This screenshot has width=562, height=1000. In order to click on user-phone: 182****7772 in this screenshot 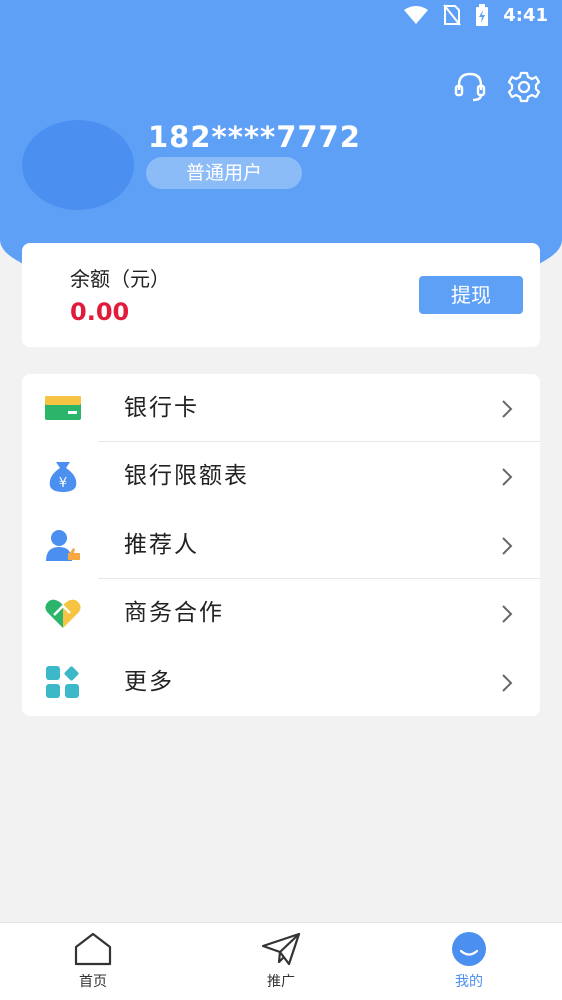, I will do `click(254, 137)`.